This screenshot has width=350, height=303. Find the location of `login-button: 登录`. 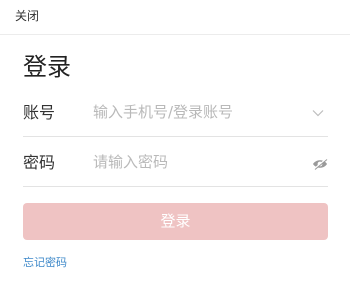

login-button: 登录 is located at coordinates (175, 221).